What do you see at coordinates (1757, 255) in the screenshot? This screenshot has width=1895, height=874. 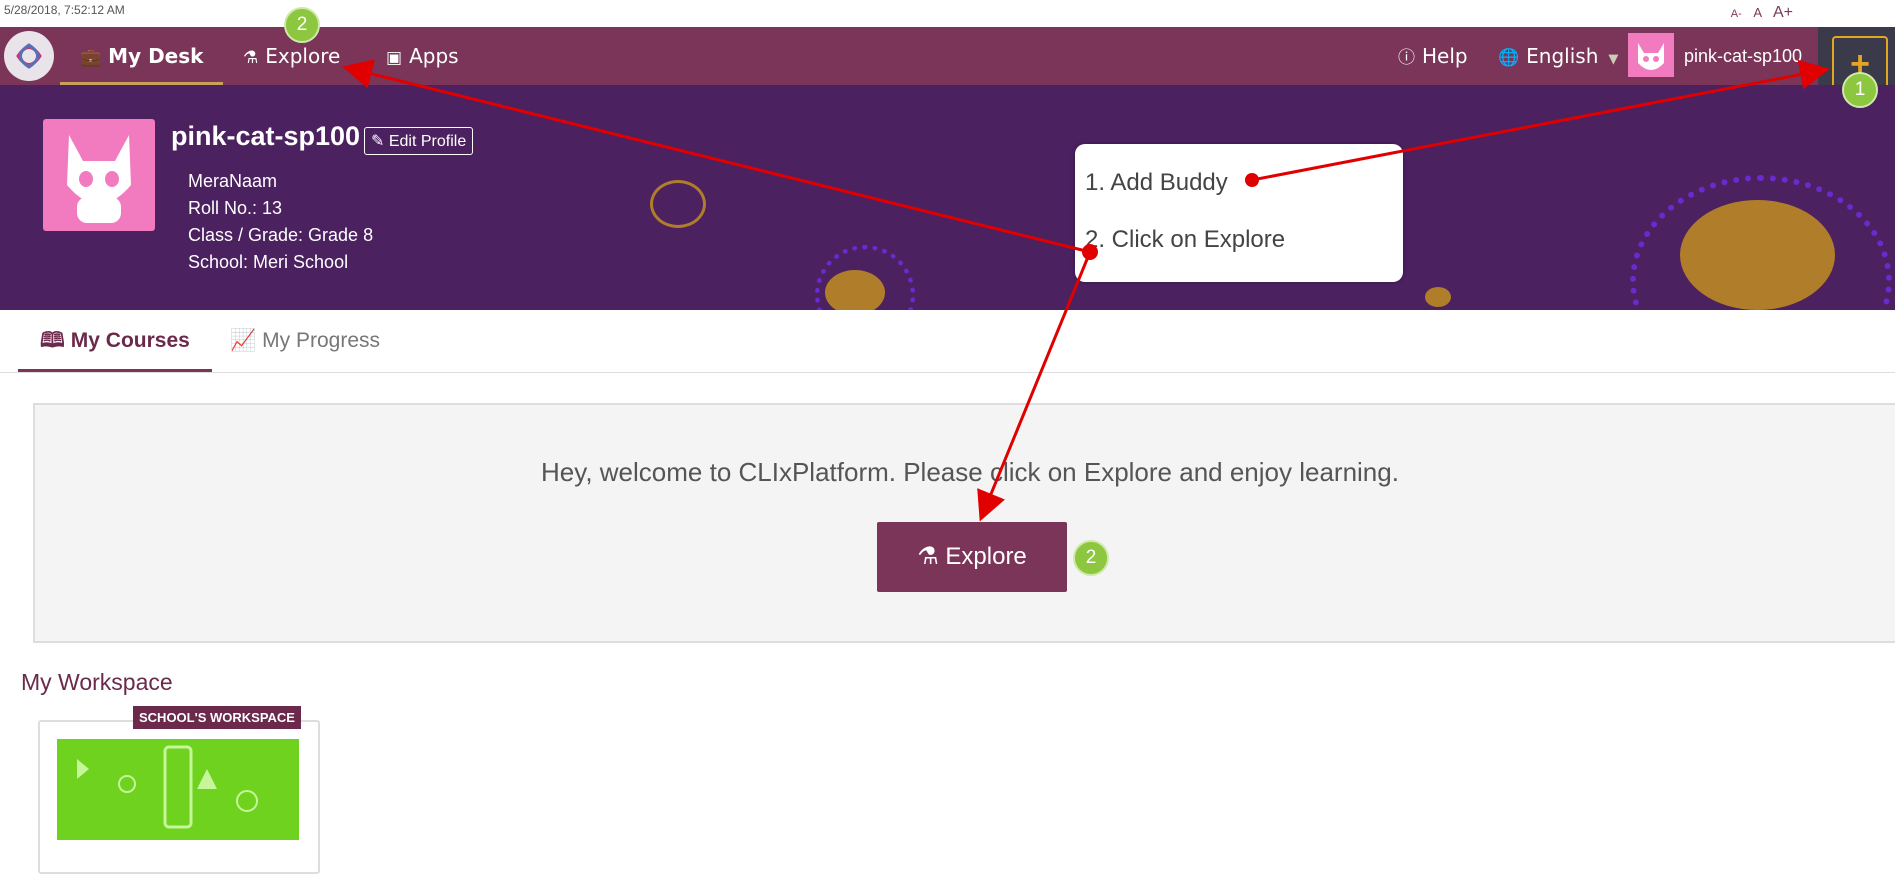 I see `decorative-flower-center` at bounding box center [1757, 255].